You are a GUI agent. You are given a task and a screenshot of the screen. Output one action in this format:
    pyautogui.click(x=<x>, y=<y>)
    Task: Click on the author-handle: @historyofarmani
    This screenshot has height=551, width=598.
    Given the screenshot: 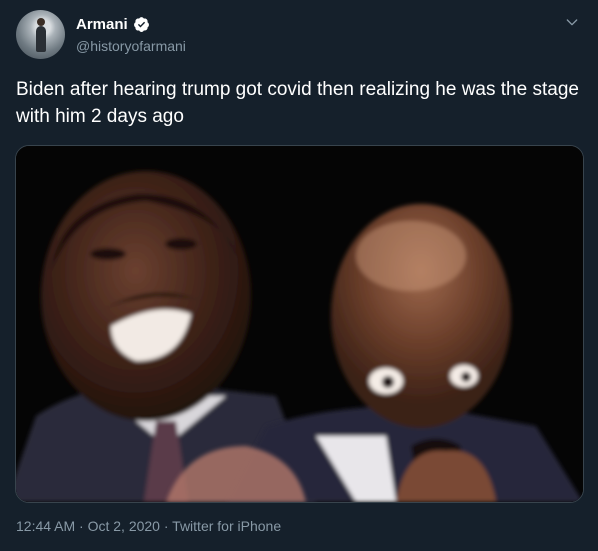 What is the action you would take?
    pyautogui.click(x=131, y=46)
    